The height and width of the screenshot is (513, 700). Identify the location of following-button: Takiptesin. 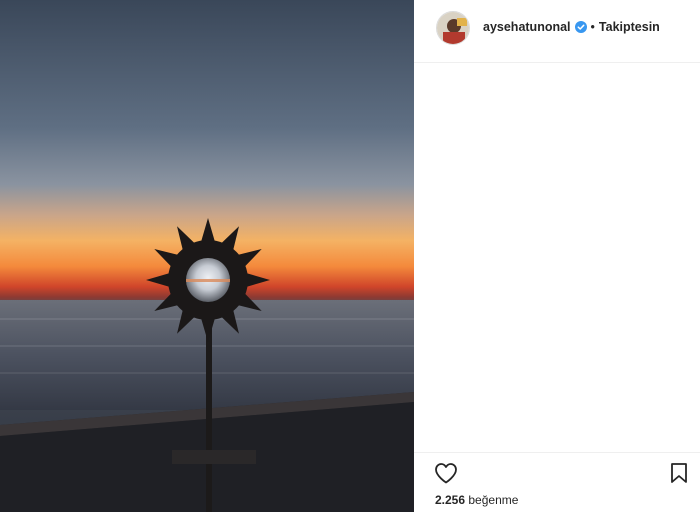
(629, 27).